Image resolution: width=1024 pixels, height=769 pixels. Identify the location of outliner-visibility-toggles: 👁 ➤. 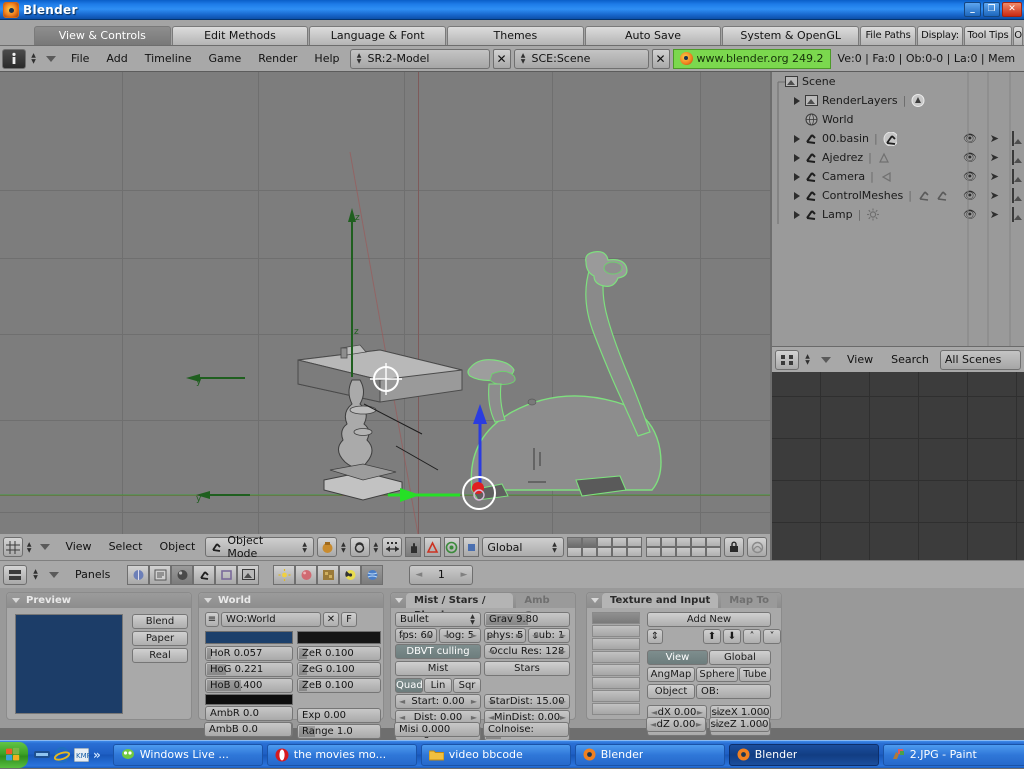
(993, 214).